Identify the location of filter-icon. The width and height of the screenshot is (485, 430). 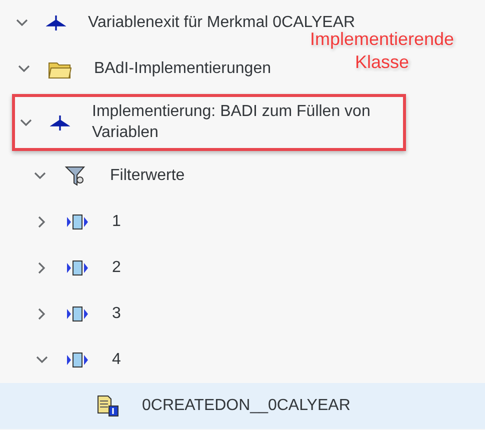
(76, 176).